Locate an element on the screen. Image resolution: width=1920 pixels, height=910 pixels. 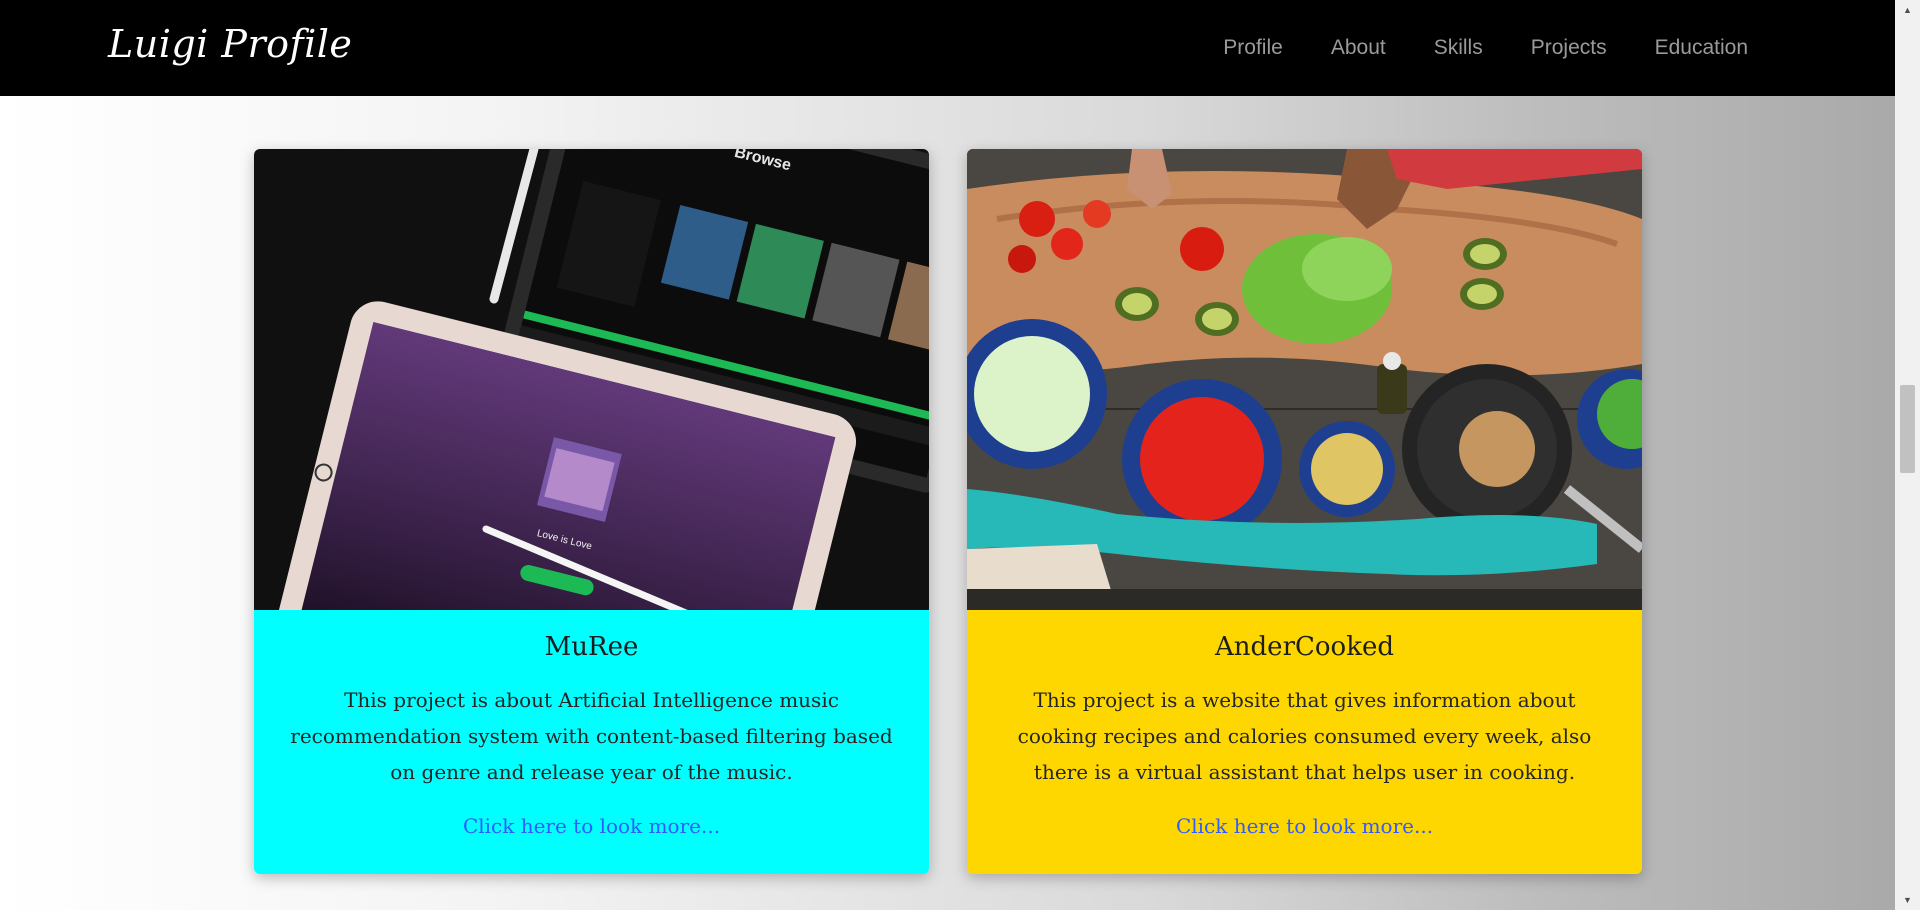
nav-links: Profile About Skills Projects Education is located at coordinates (1485, 48).